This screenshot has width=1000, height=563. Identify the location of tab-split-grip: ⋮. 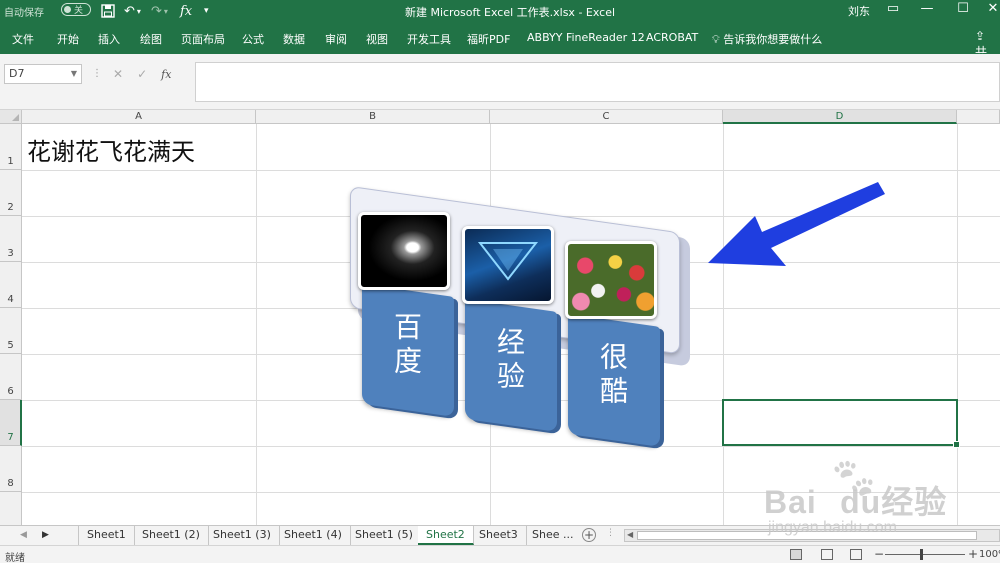
(610, 533).